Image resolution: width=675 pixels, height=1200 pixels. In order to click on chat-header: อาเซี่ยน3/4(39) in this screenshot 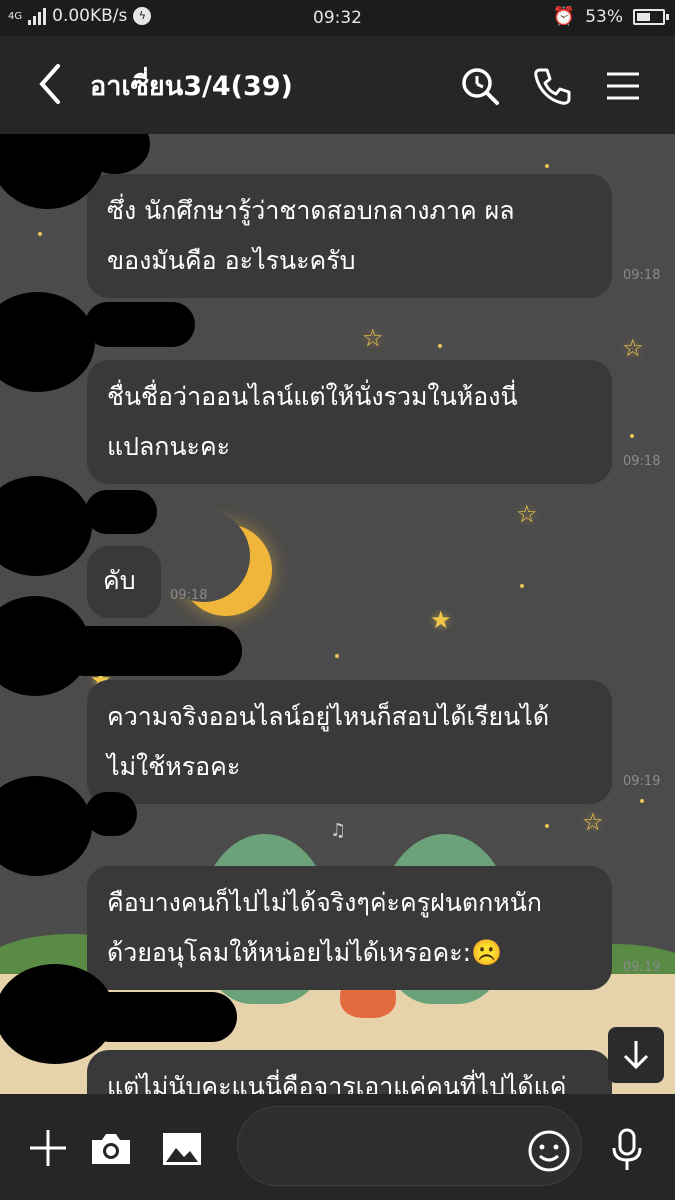, I will do `click(337, 85)`.